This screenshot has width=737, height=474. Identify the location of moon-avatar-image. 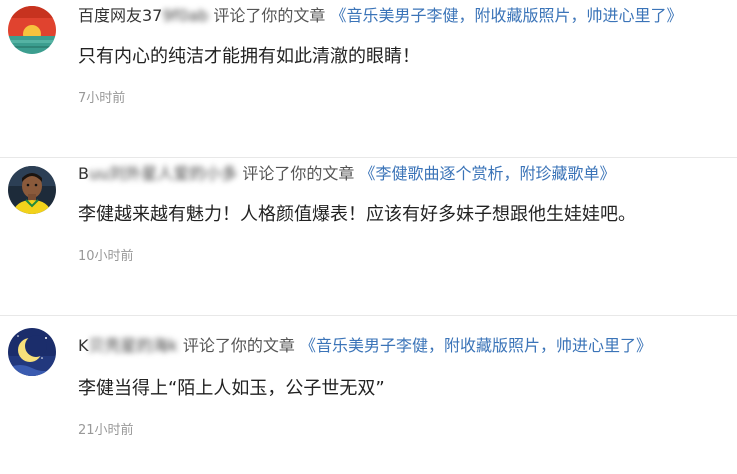
(32, 352).